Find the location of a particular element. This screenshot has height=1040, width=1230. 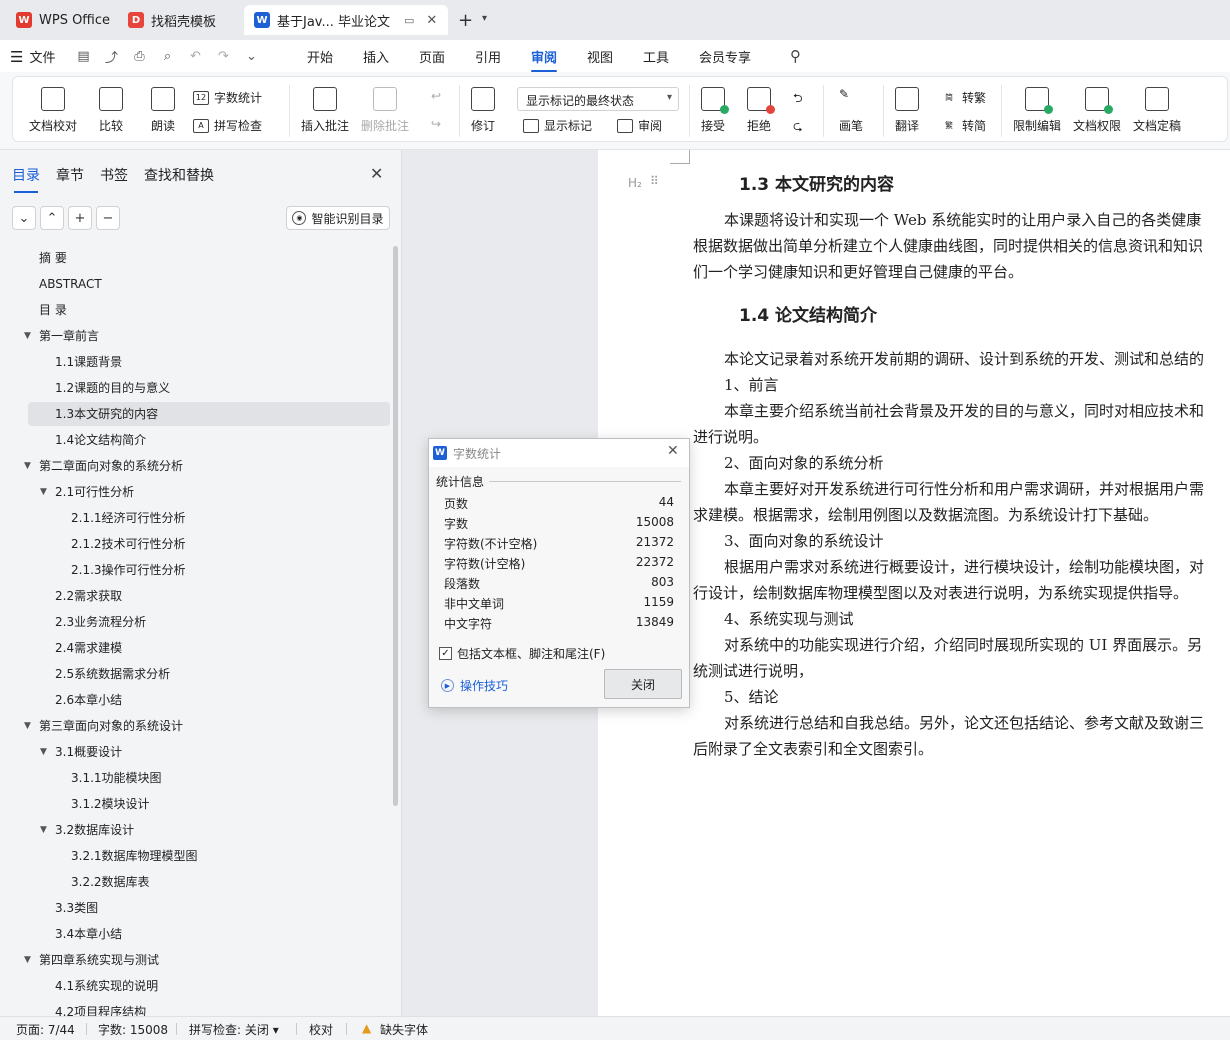

window-restore-icon: ▭ is located at coordinates (409, 20).